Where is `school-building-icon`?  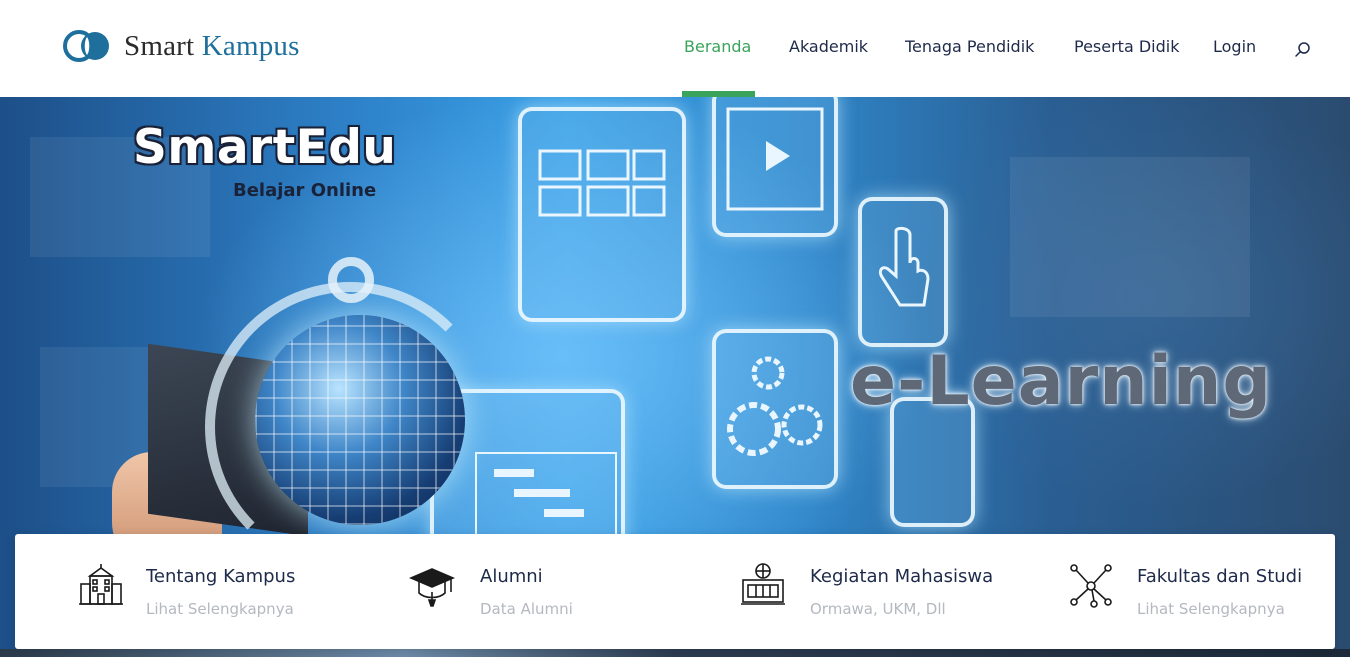
school-building-icon is located at coordinates (101, 585).